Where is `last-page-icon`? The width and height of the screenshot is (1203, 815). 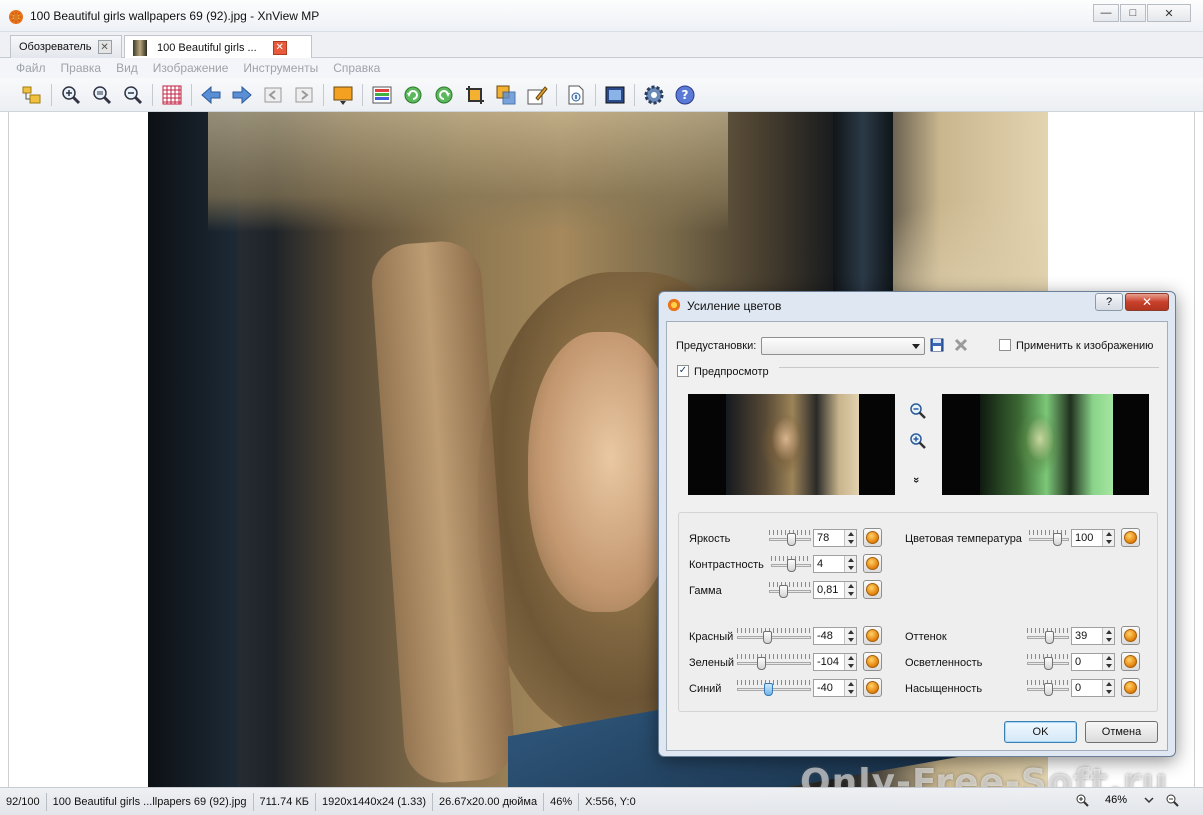
last-page-icon is located at coordinates (304, 95).